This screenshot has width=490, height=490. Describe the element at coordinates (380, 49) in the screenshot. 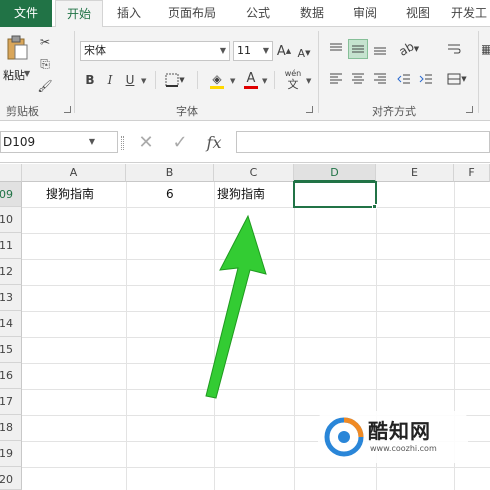

I see `bottom-align-button` at that location.